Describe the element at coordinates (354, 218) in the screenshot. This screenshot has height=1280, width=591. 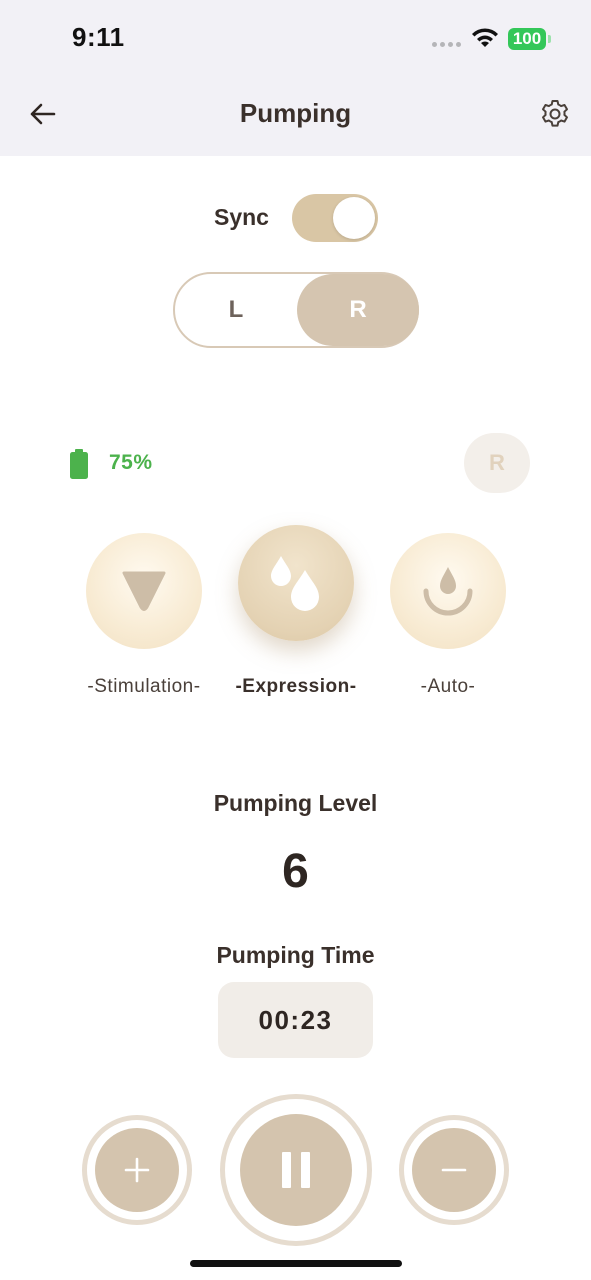
I see `toggle-knob` at that location.